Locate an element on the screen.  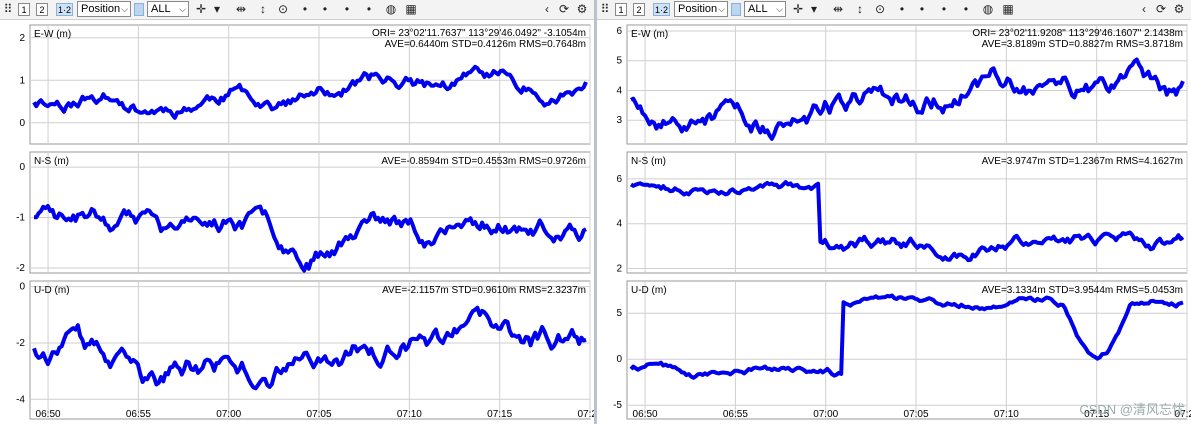
right-xtick-label: 06:50 is located at coordinates (645, 414).